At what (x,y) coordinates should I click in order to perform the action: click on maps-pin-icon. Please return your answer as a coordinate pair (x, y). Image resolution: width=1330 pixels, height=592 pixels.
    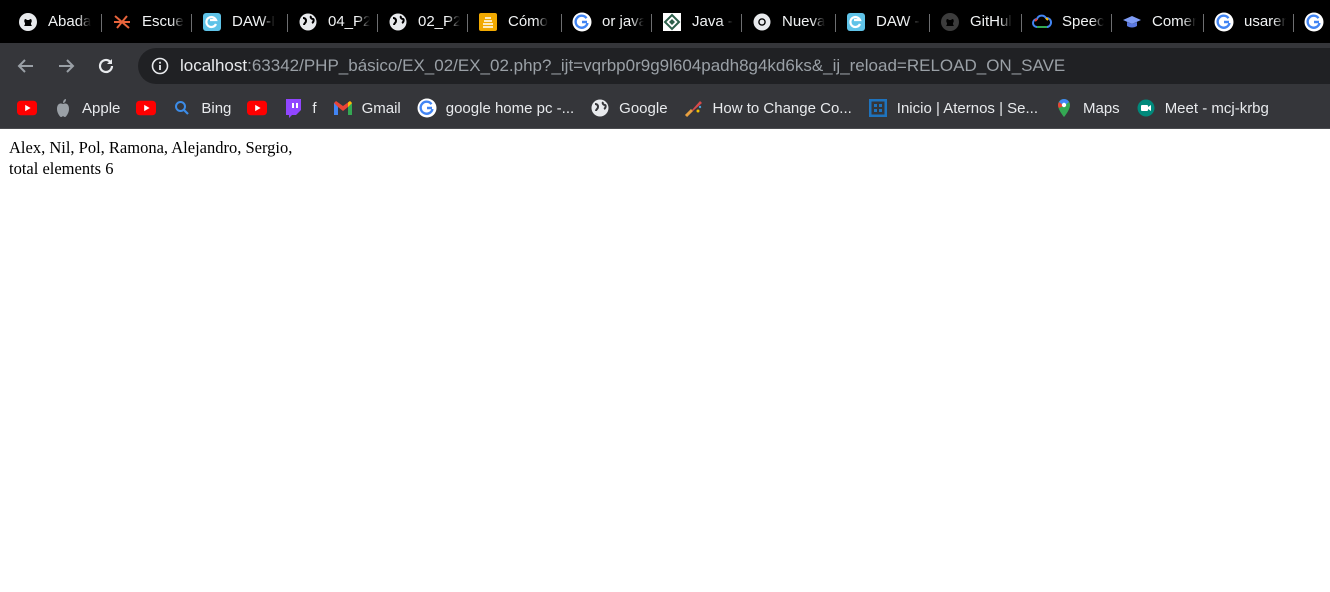
    Looking at the image, I should click on (1064, 108).